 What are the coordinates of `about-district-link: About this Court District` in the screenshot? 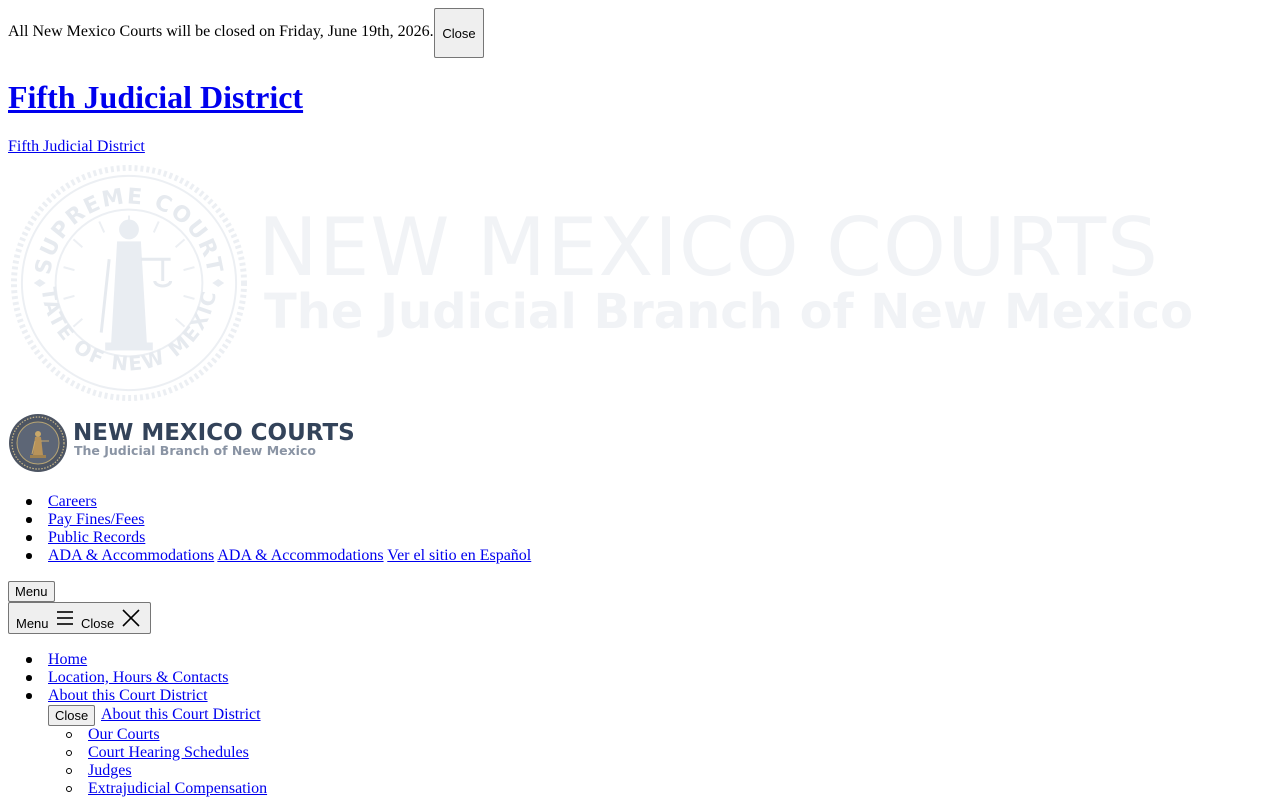 It's located at (128, 695).